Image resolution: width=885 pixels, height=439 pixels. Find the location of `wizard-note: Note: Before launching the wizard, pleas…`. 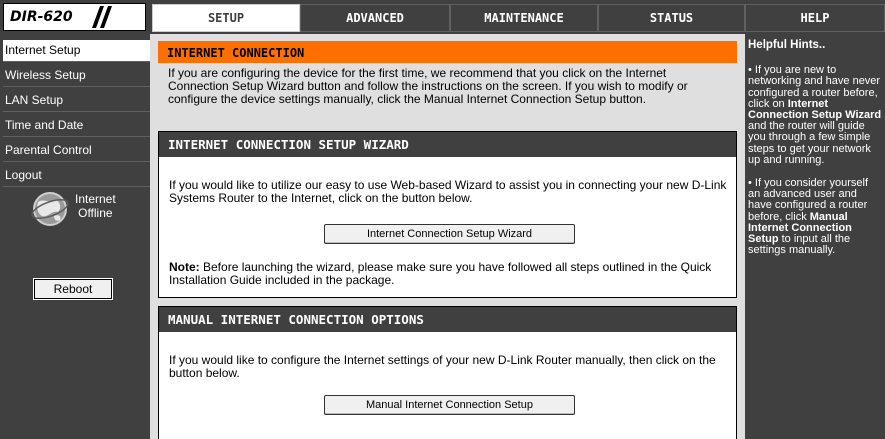

wizard-note: Note: Before launching the wizard, pleas… is located at coordinates (451, 274).